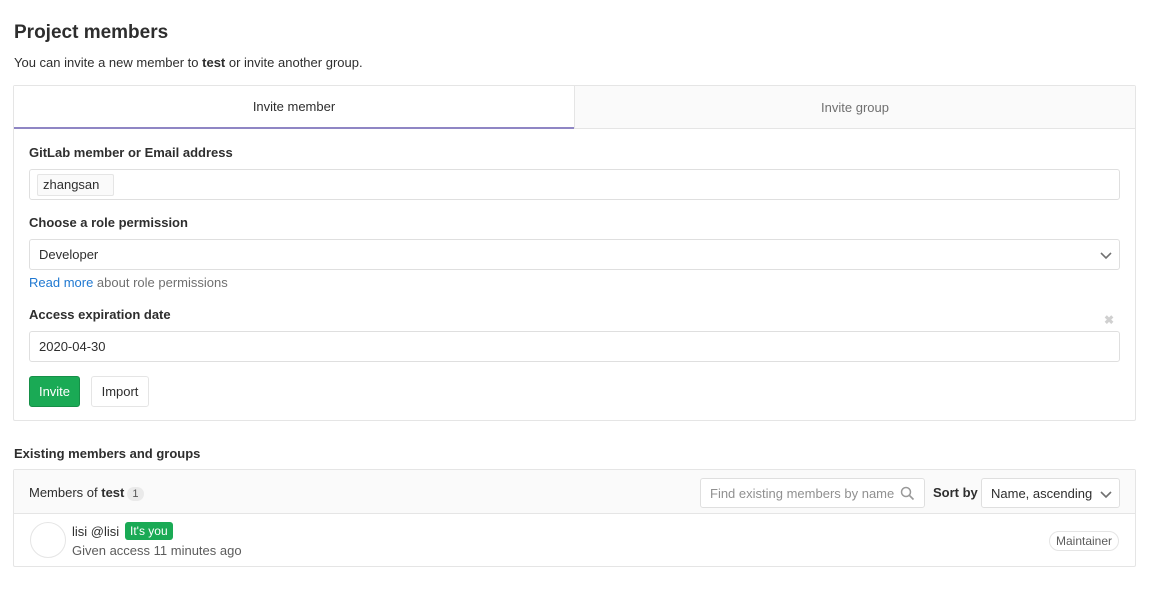  What do you see at coordinates (61, 282) in the screenshot?
I see `read-more-link: Read more` at bounding box center [61, 282].